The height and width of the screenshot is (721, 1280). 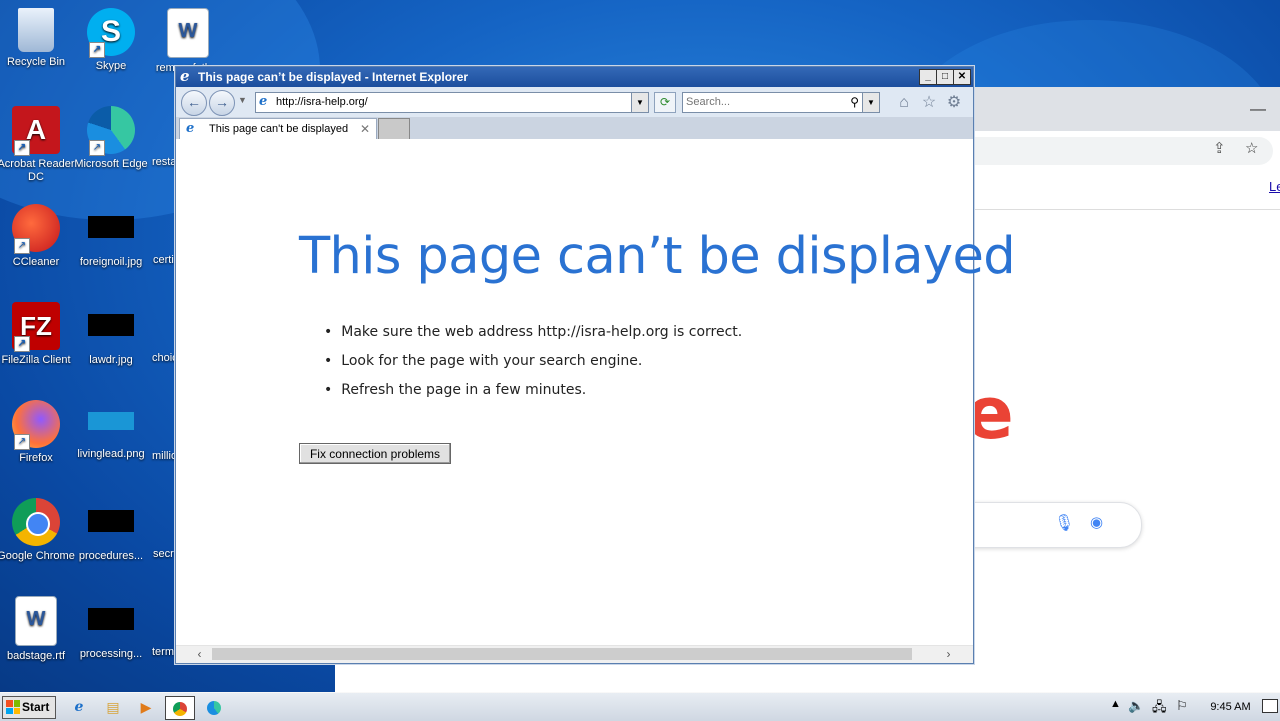 What do you see at coordinates (180, 708) in the screenshot?
I see `taskbar-chrome-icon` at bounding box center [180, 708].